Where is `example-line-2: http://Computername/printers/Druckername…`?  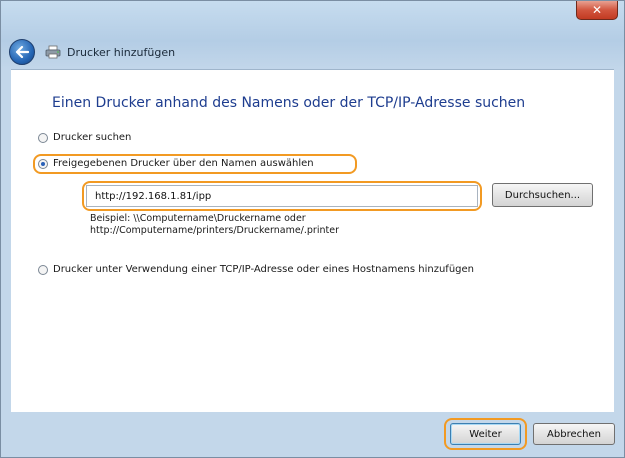 example-line-2: http://Computername/printers/Druckername… is located at coordinates (214, 230).